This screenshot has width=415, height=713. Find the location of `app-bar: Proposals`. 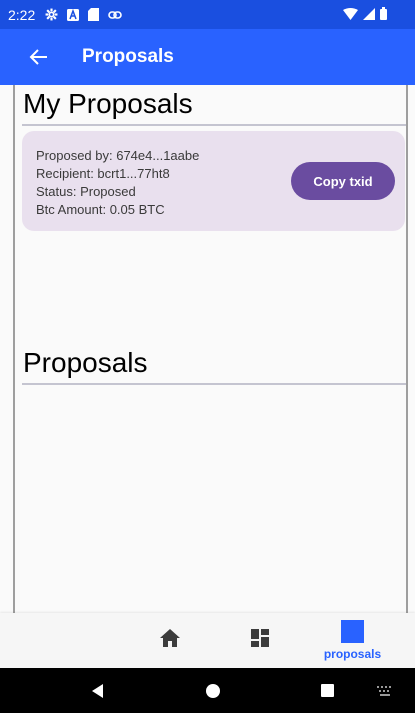

app-bar: Proposals is located at coordinates (207, 57).